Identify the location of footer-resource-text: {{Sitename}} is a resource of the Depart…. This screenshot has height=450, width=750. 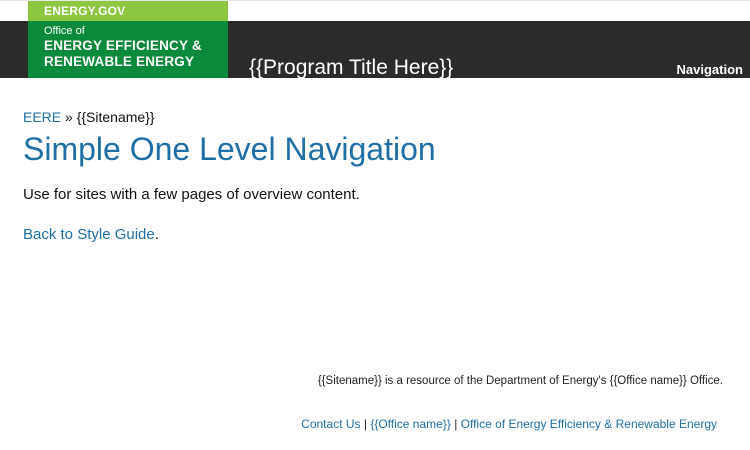
(520, 381).